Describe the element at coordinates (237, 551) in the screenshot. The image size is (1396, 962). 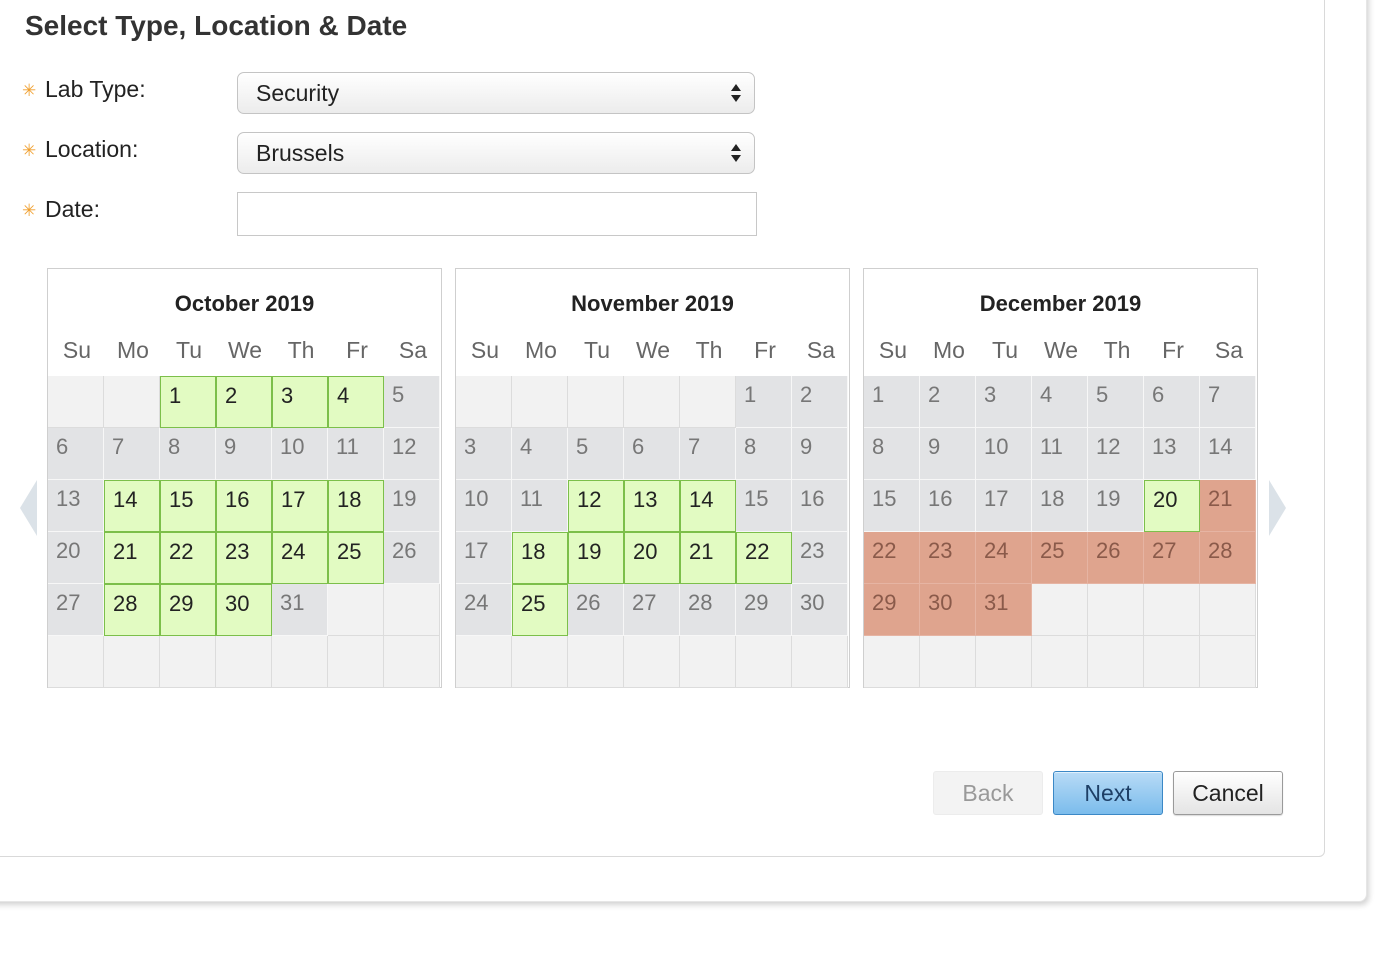
I see `day-number: 23` at that location.